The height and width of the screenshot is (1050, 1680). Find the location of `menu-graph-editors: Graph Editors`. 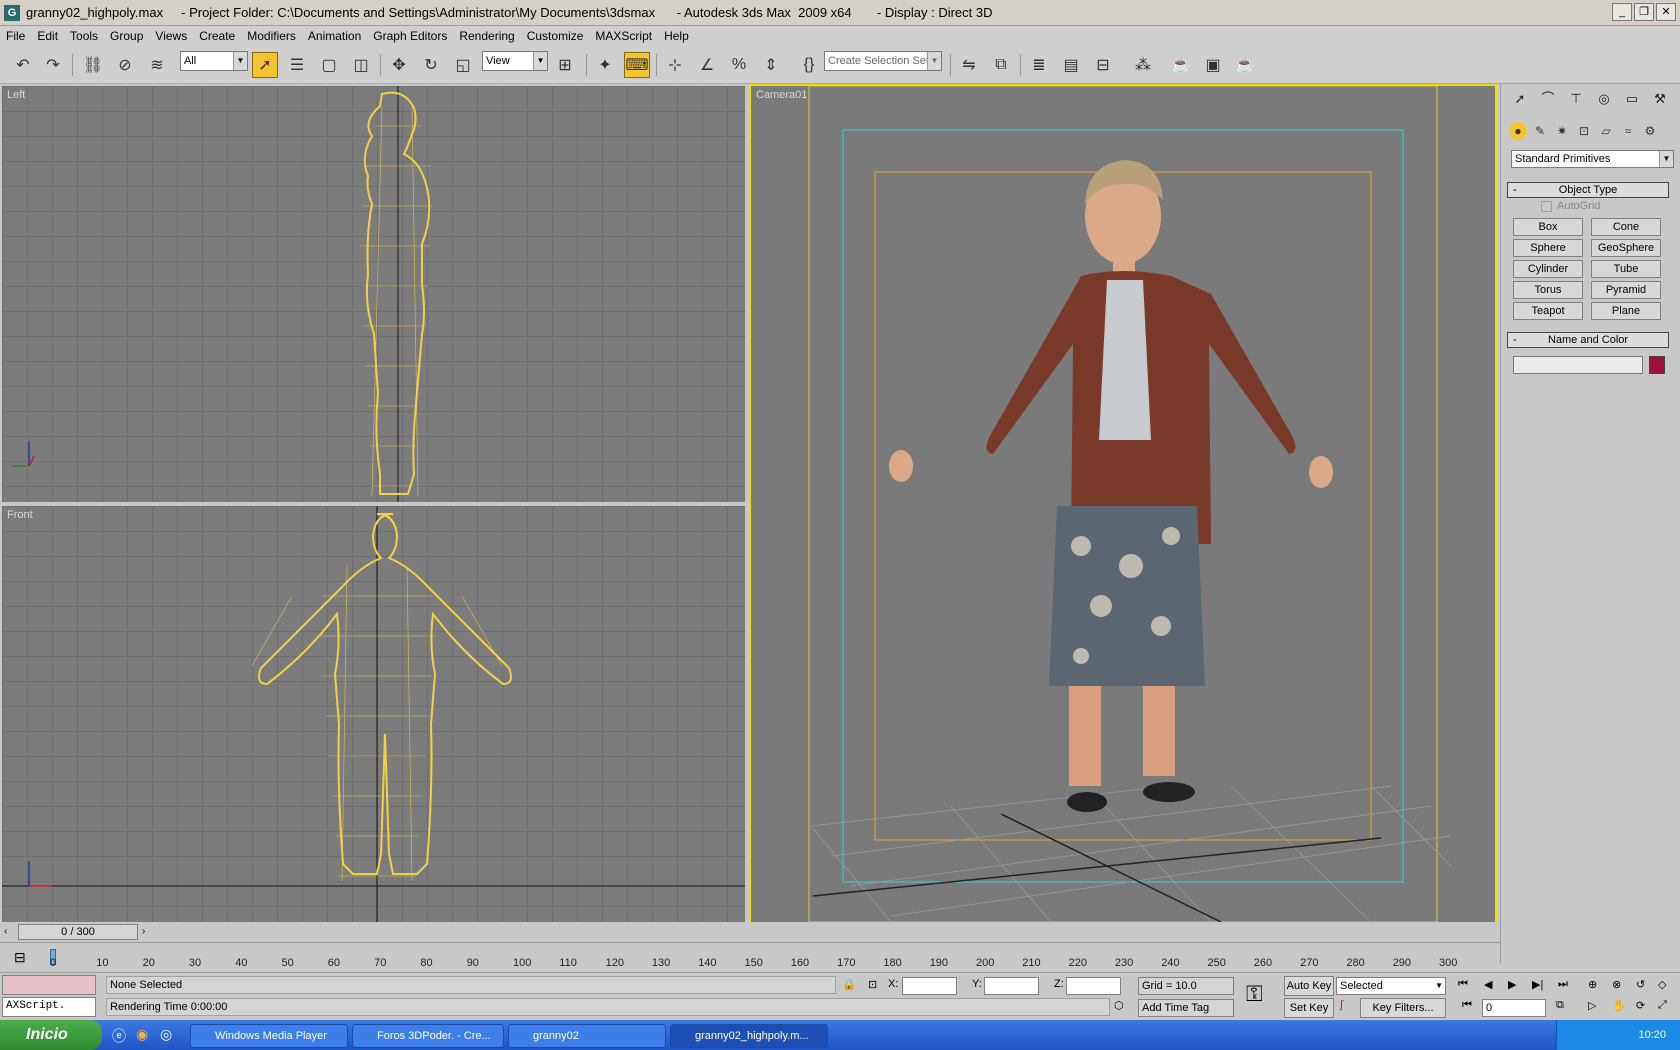

menu-graph-editors: Graph Editors is located at coordinates (410, 36).